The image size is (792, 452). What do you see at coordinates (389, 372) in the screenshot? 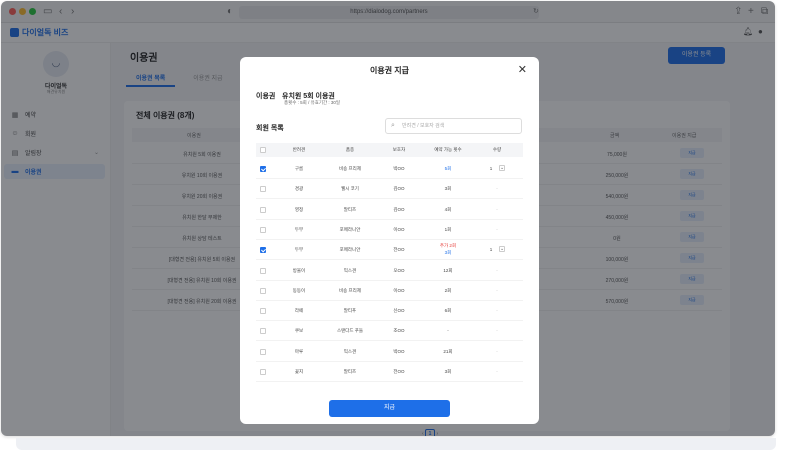
I see `member-row: 꽃지 말티즈 전OO 3회 -` at bounding box center [389, 372].